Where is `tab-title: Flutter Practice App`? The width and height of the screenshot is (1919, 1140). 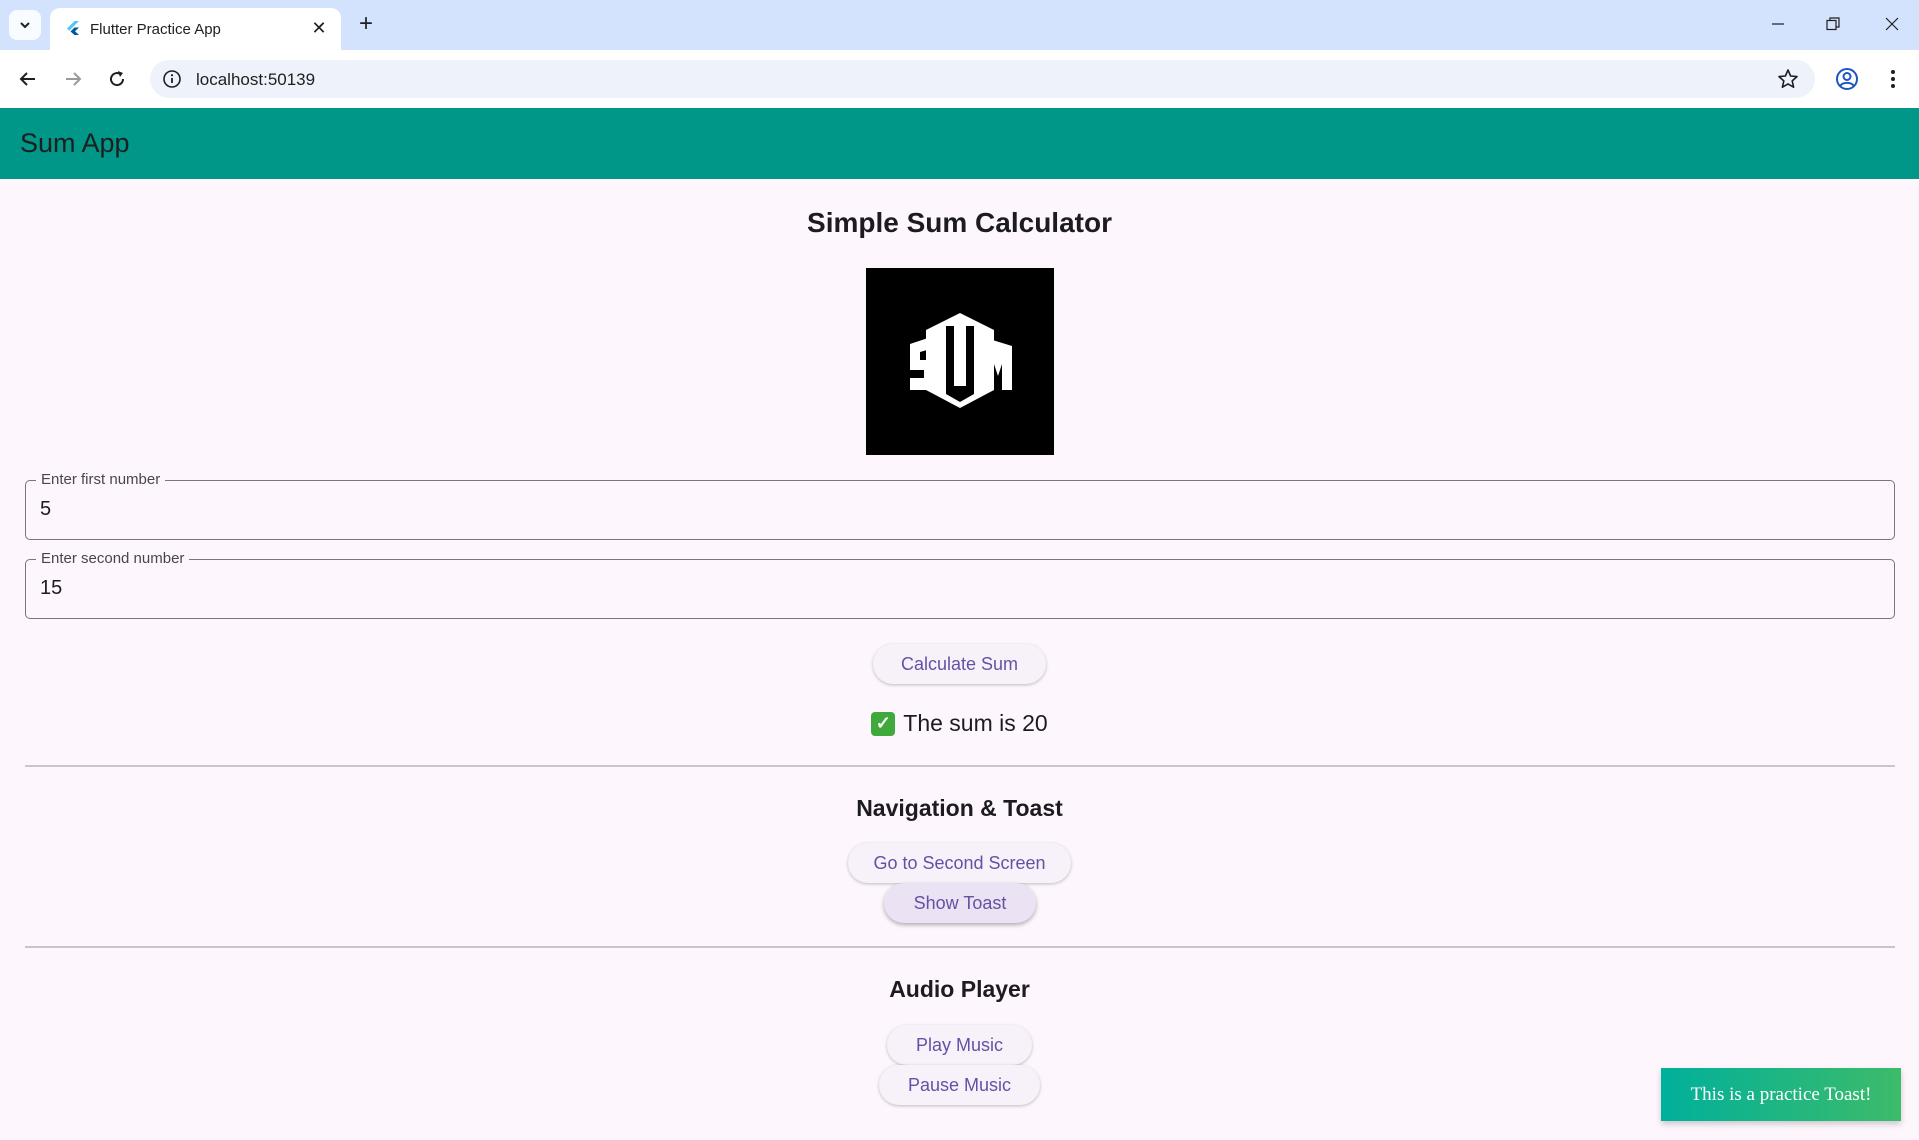 tab-title: Flutter Practice App is located at coordinates (155, 29).